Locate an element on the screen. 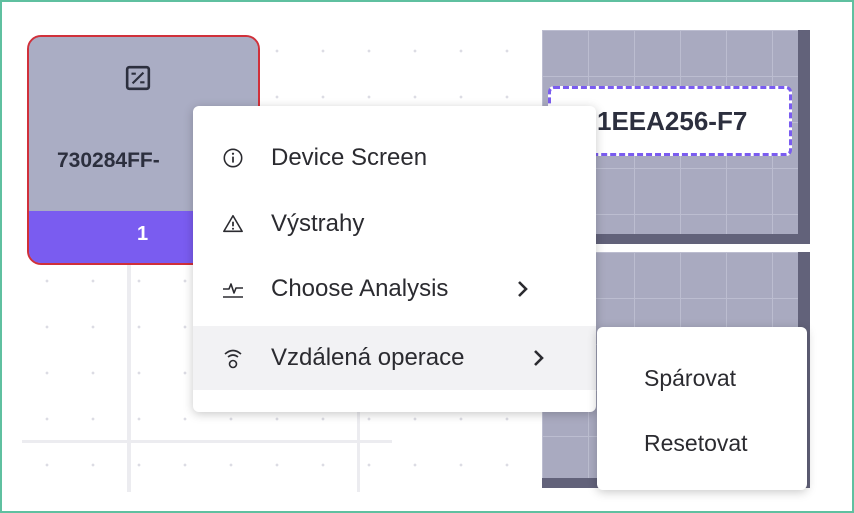  menu-item-vzdalena-operace: Vzdálená operace is located at coordinates (394, 358).